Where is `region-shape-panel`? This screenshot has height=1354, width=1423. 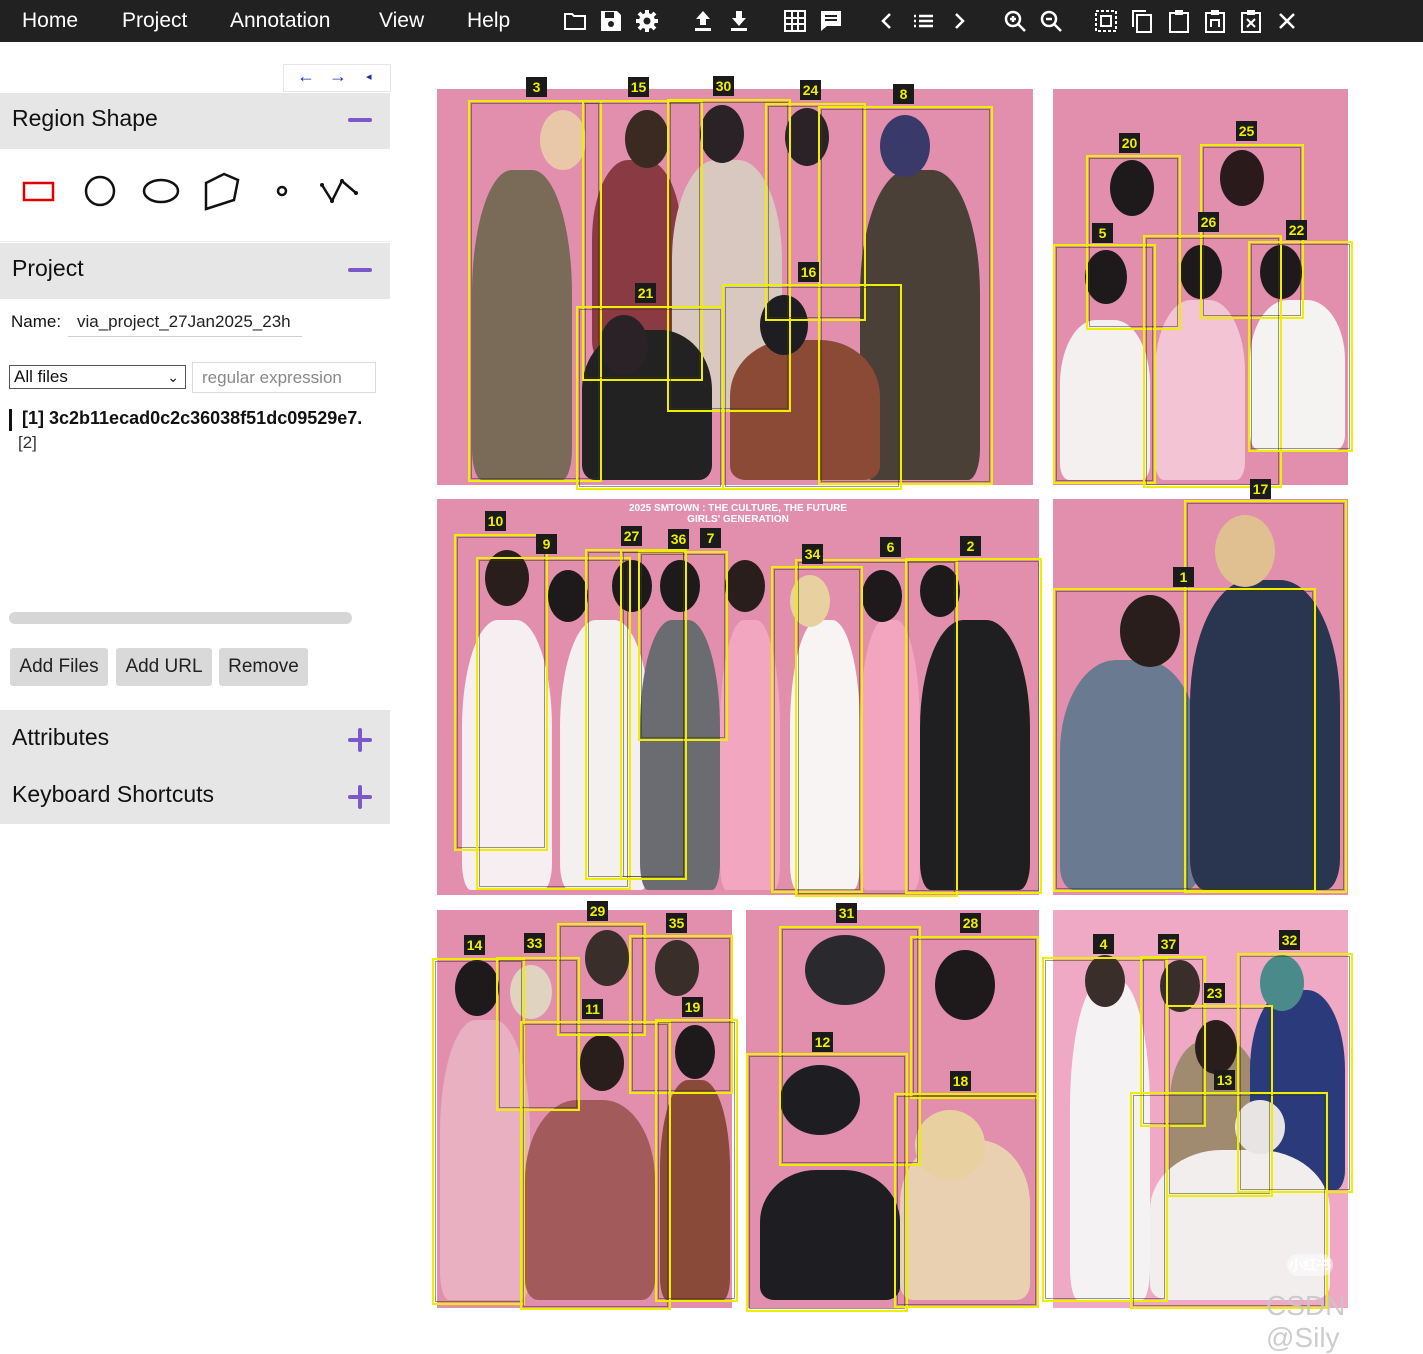 region-shape-panel is located at coordinates (195, 195).